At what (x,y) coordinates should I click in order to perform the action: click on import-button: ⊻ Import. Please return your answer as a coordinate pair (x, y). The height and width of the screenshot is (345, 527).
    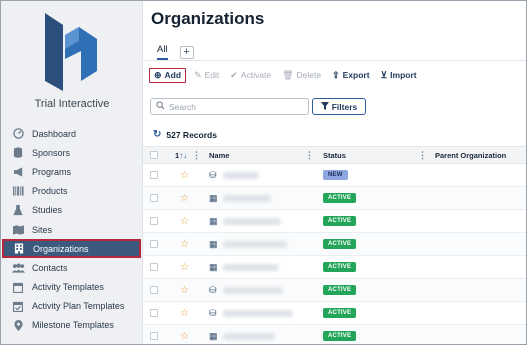
    Looking at the image, I should click on (399, 75).